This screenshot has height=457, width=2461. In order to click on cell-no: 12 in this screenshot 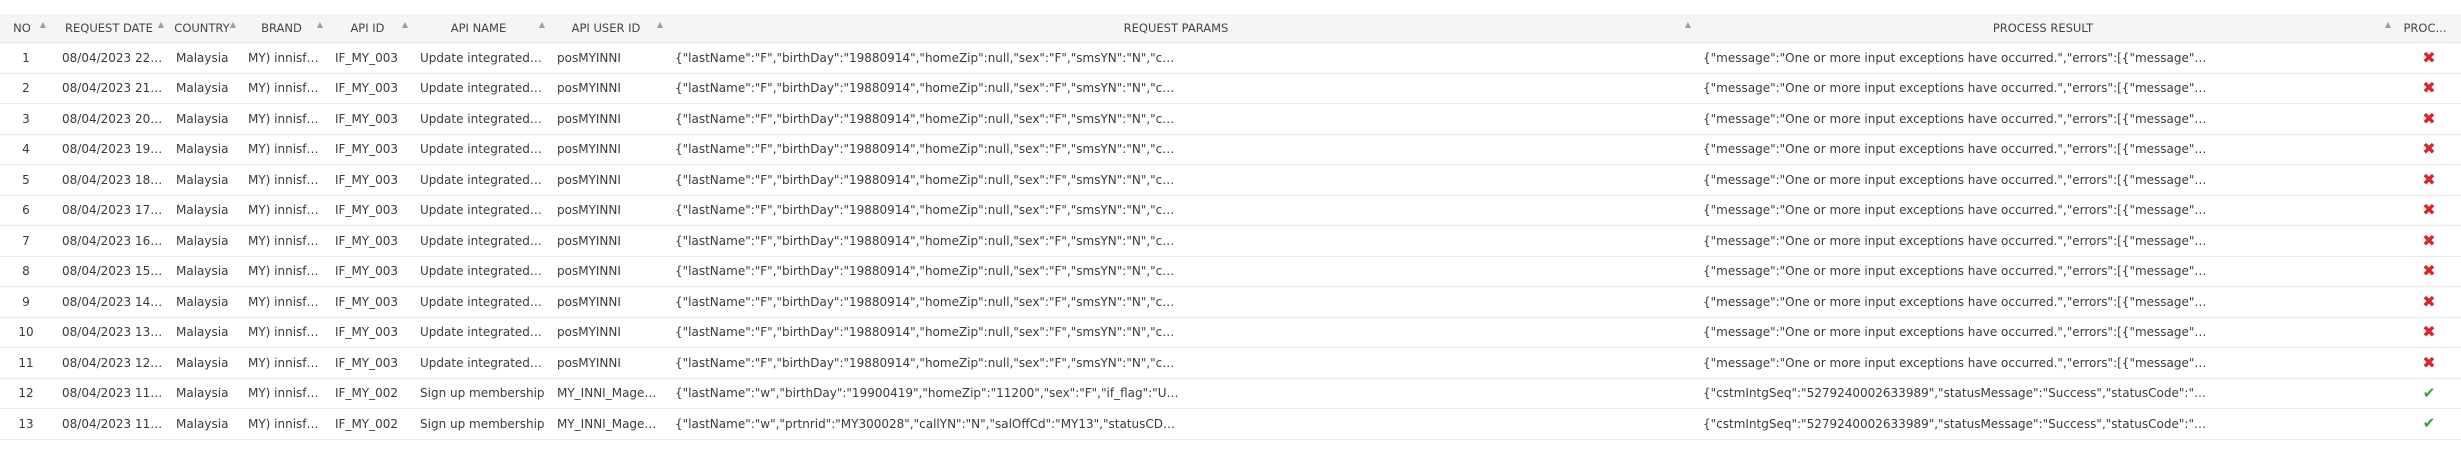, I will do `click(26, 394)`.